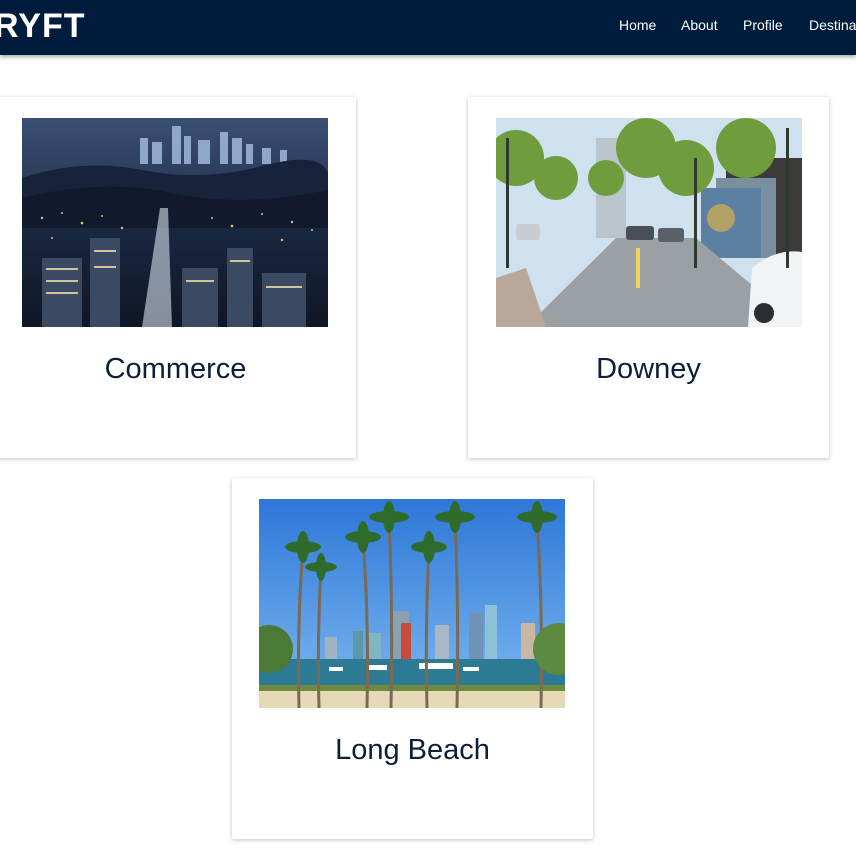  Describe the element at coordinates (637, 25) in the screenshot. I see `nav-link-home: Home` at that location.